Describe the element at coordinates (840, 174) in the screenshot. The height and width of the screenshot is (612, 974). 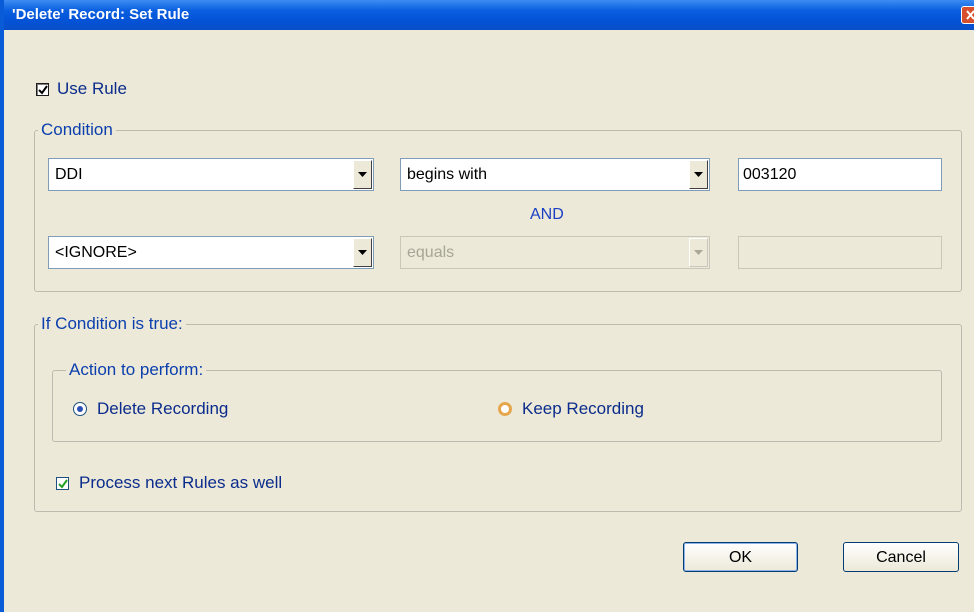
I see `condition1-value-input: 003120` at that location.